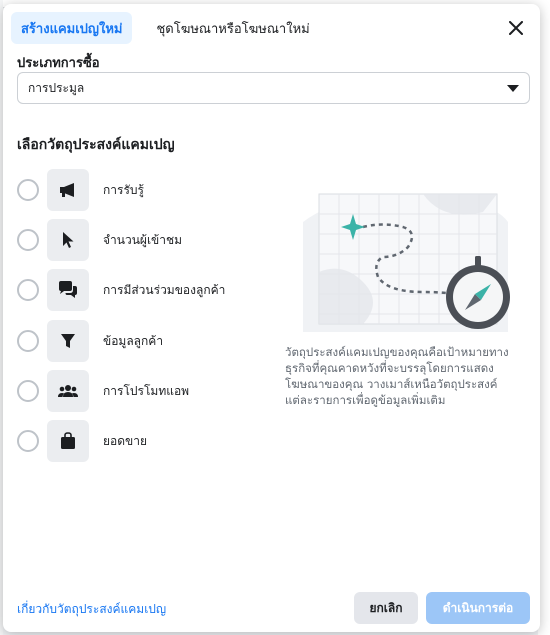  I want to click on objective-awareness: การรับรู้, so click(147, 190).